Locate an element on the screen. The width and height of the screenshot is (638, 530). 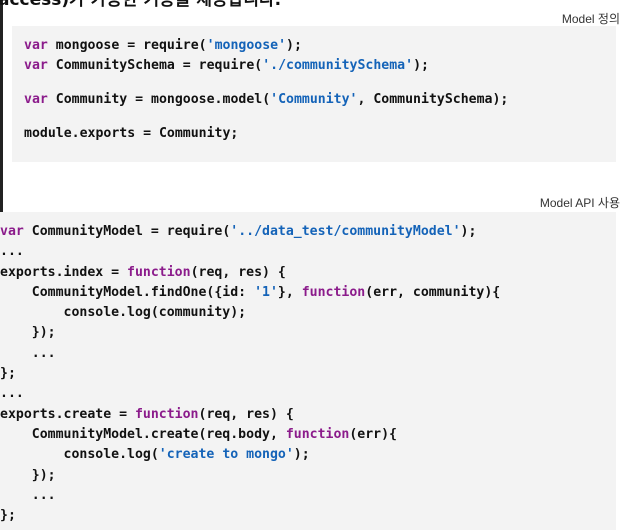
code-line: exports.create = function(req, res) { is located at coordinates (250, 415).